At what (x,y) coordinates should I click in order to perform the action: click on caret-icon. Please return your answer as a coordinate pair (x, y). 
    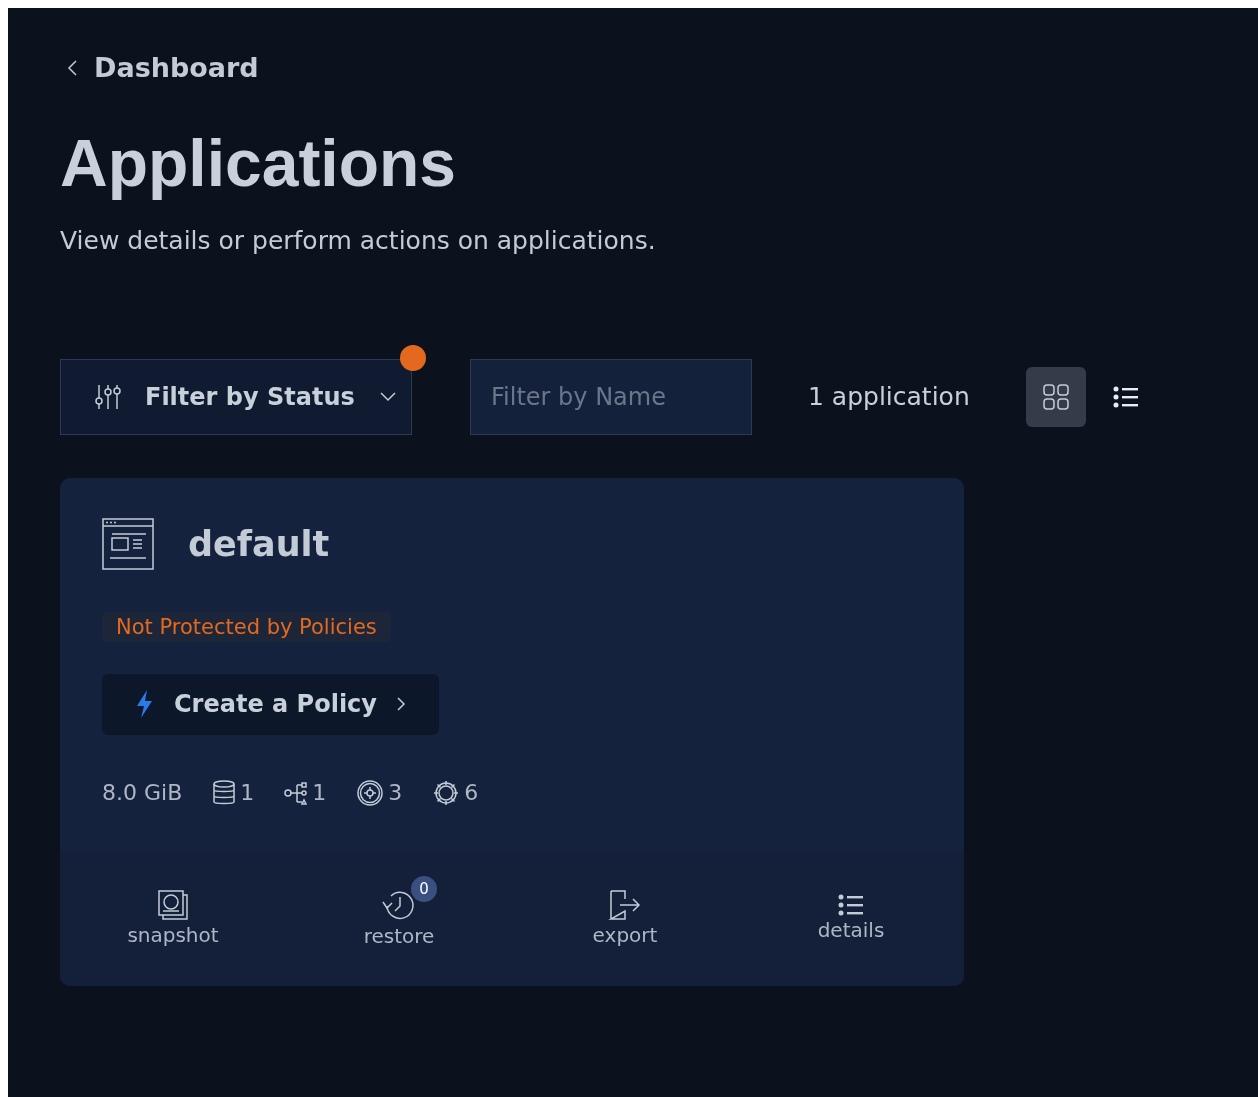
    Looking at the image, I should click on (388, 396).